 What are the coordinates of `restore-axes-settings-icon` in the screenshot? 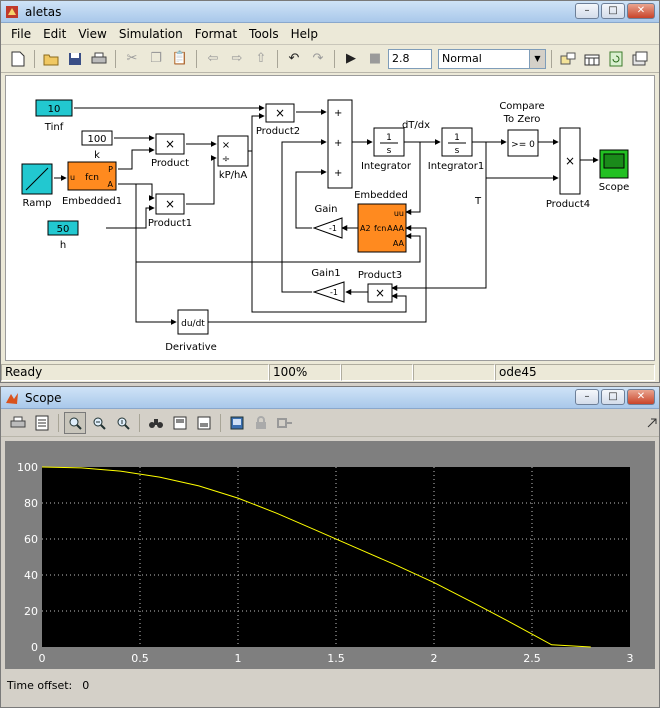 It's located at (204, 423).